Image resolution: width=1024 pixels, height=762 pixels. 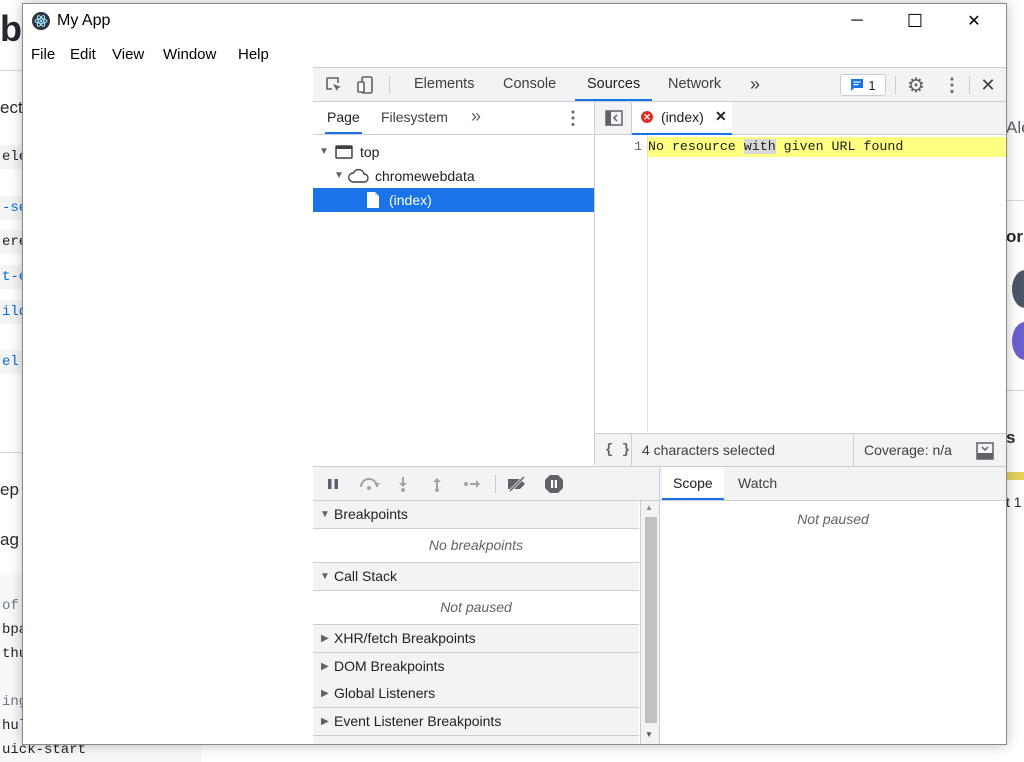 I want to click on step-into-icon, so click(x=403, y=484).